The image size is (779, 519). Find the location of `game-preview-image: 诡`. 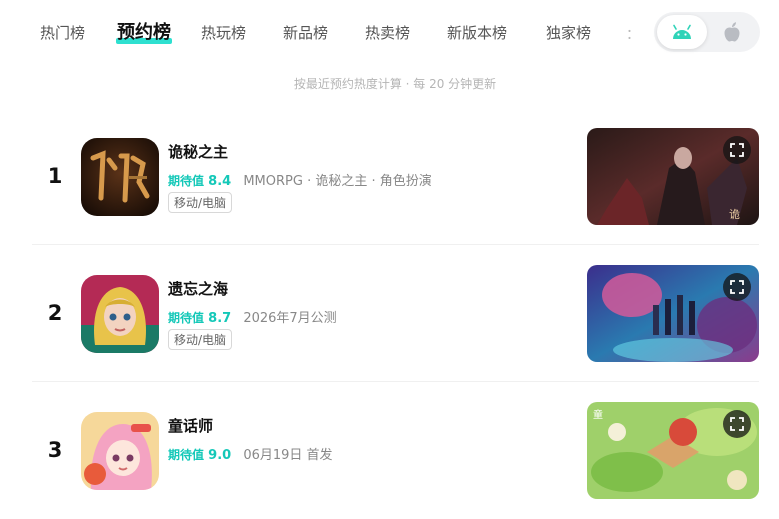

game-preview-image: 诡 is located at coordinates (673, 176).